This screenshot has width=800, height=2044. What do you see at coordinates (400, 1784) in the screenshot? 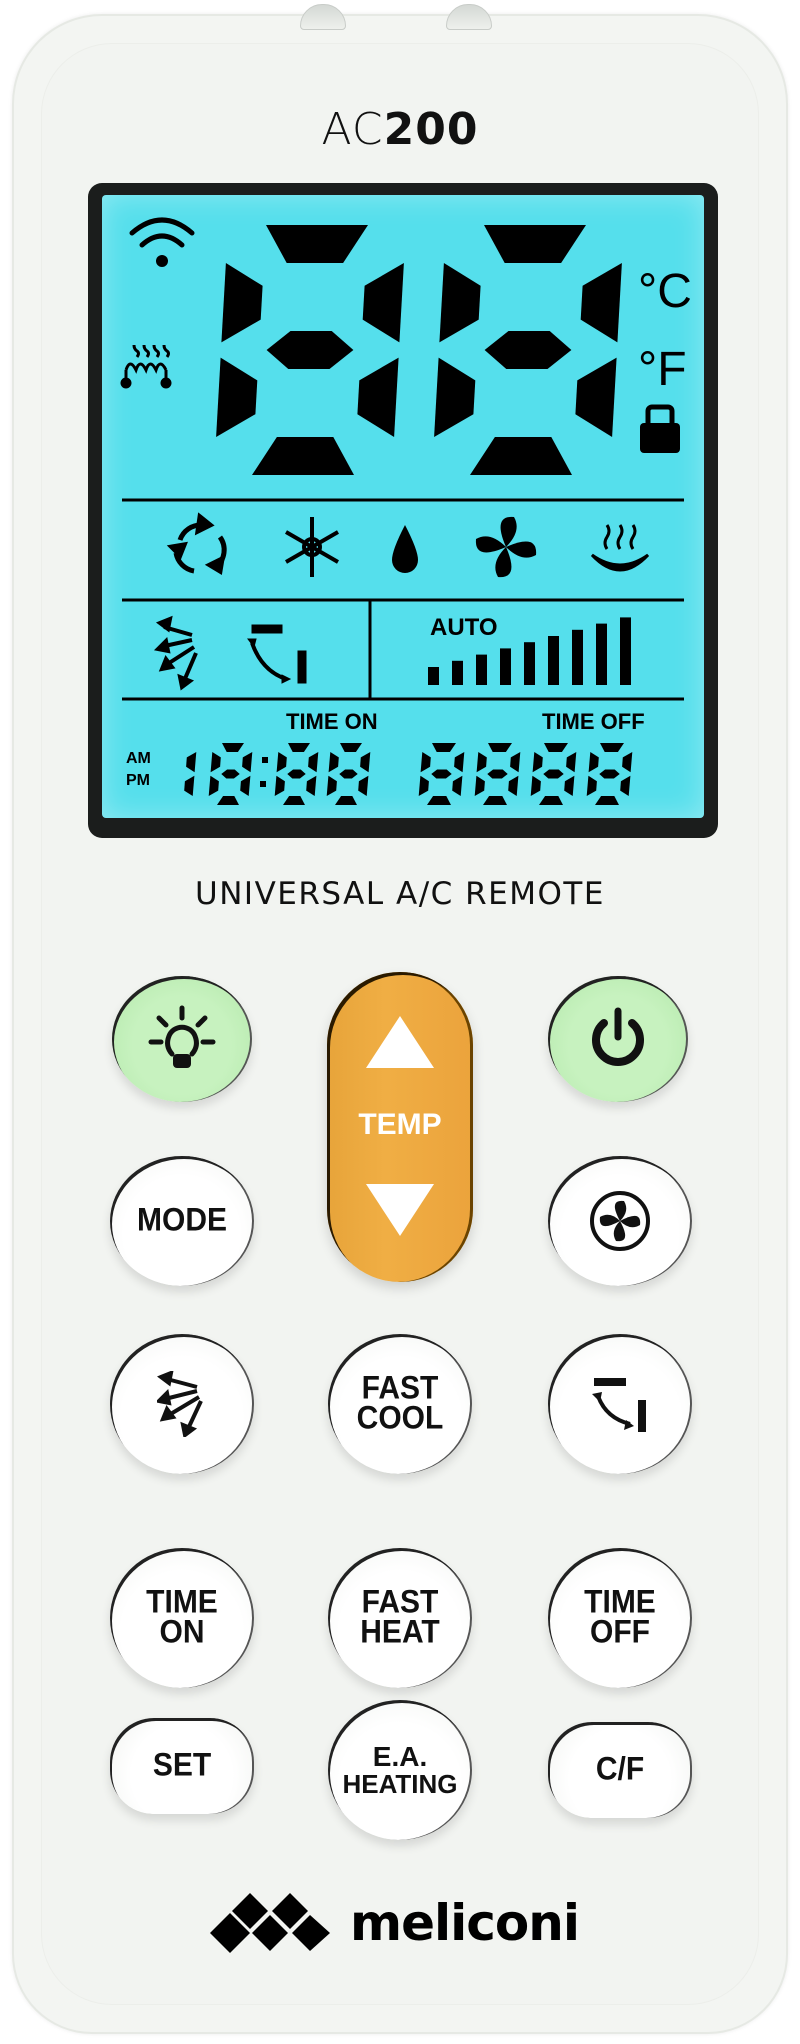
I see `ea-heating-line2: HEATING` at bounding box center [400, 1784].